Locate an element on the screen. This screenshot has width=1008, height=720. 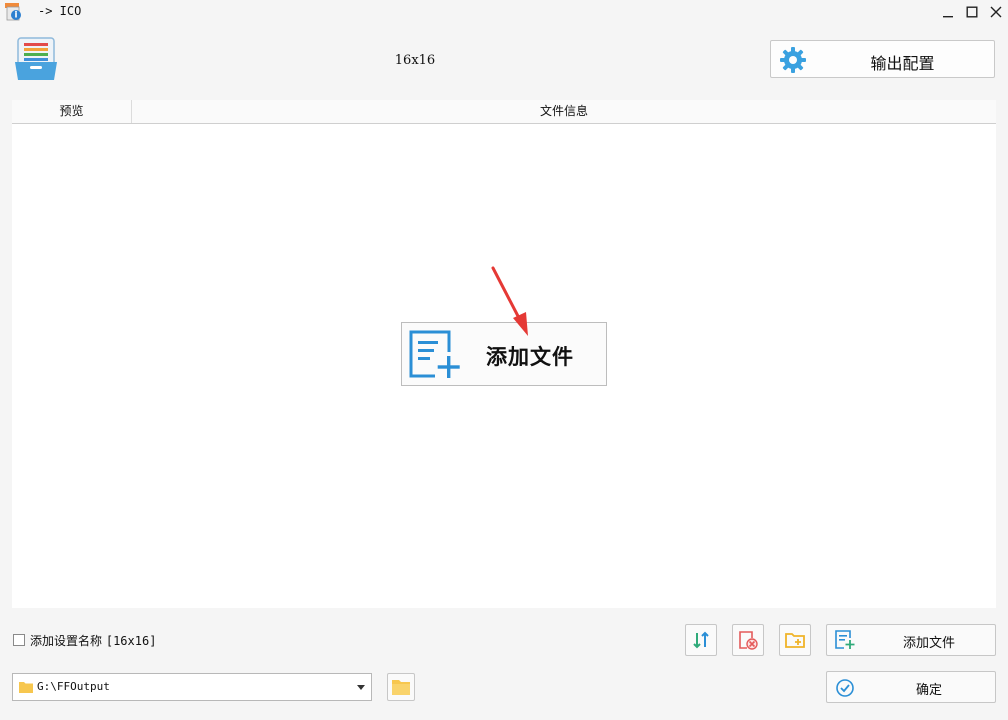
output-path-select: G:\FFOutput is located at coordinates (192, 687).